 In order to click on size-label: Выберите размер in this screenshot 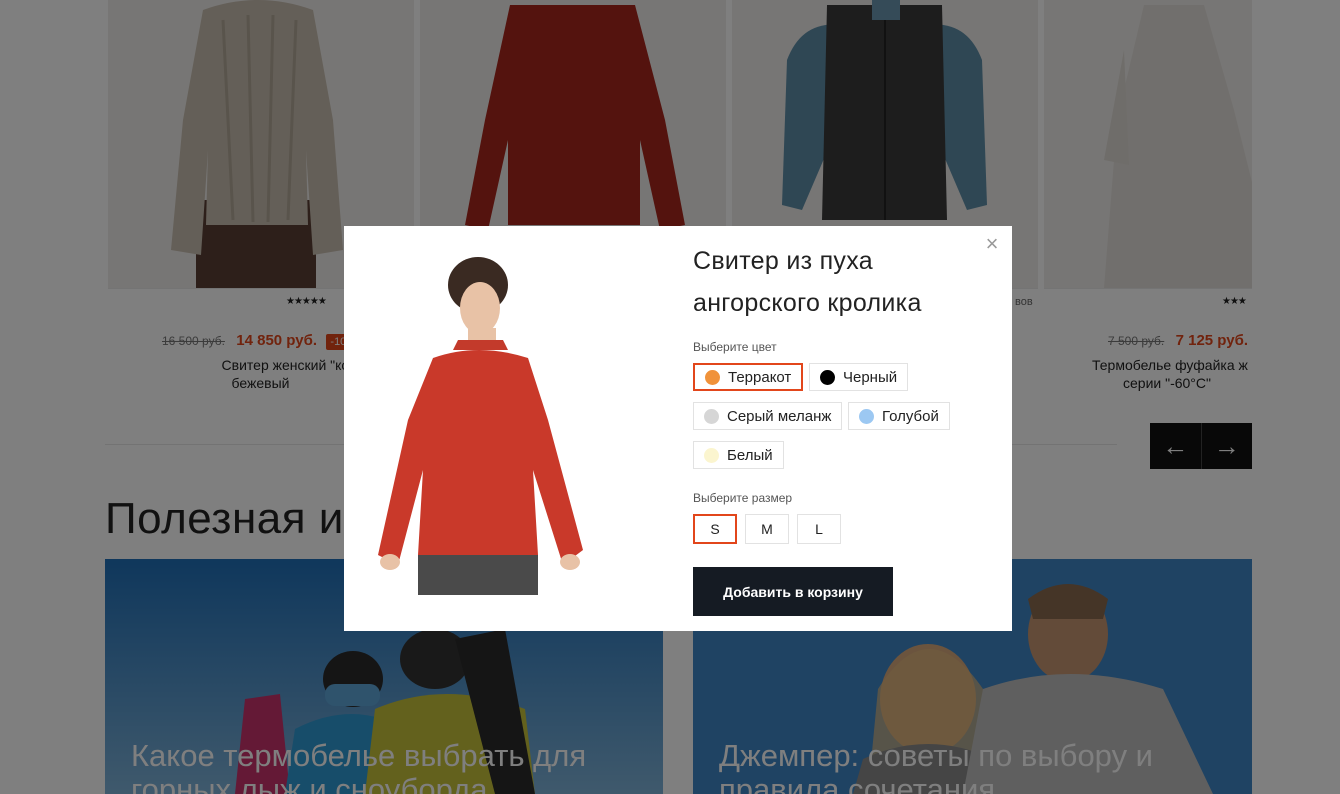, I will do `click(743, 498)`.